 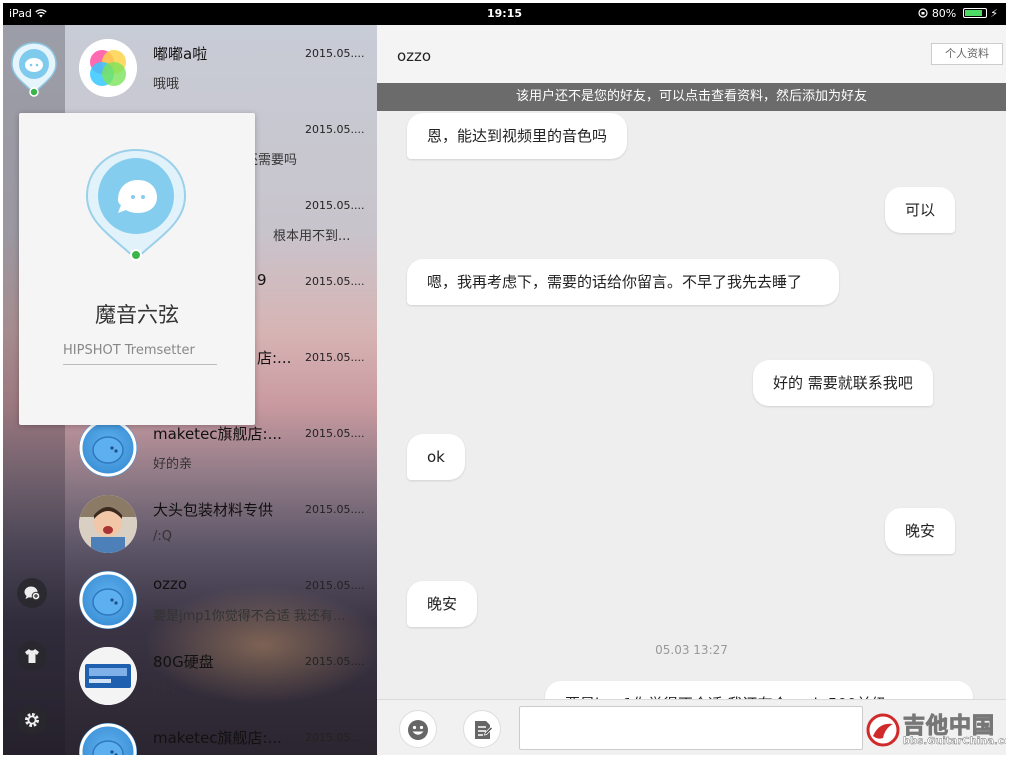 I want to click on profile-avatar, so click(x=136, y=207).